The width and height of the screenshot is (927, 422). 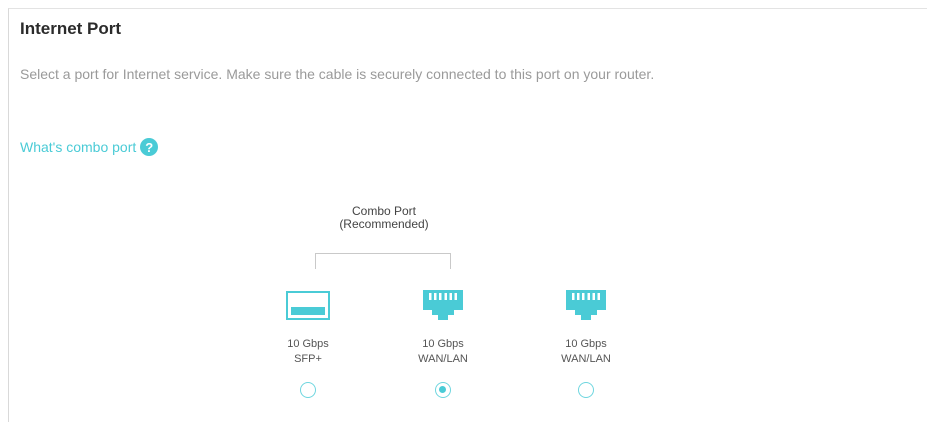 What do you see at coordinates (308, 352) in the screenshot?
I see `port-label: 10 Gbps SFP+` at bounding box center [308, 352].